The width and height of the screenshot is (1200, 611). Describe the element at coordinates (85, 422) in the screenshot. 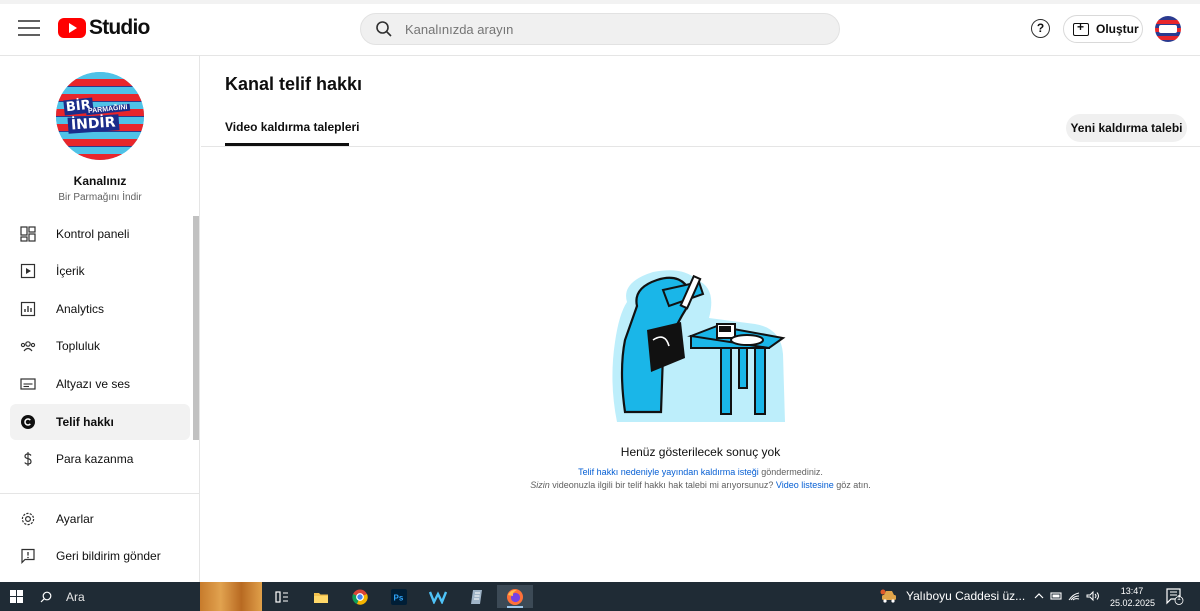

I see `sidebar-item-label: Telif hakkı` at that location.